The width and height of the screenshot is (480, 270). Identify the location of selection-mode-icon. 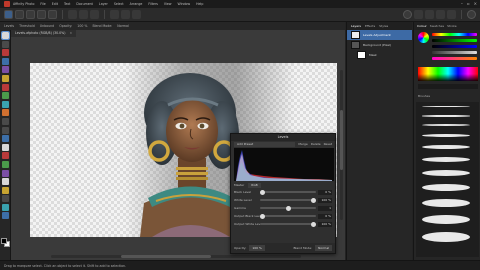
(125, 14).